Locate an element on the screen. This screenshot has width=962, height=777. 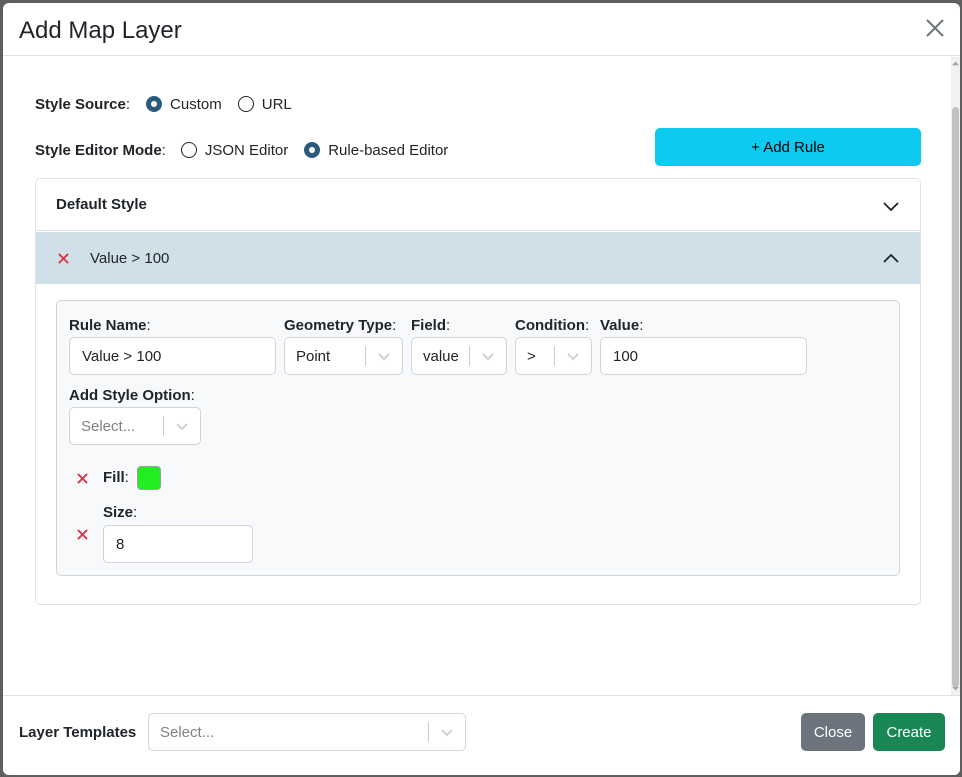
geometry-type-select: Point is located at coordinates (343, 356).